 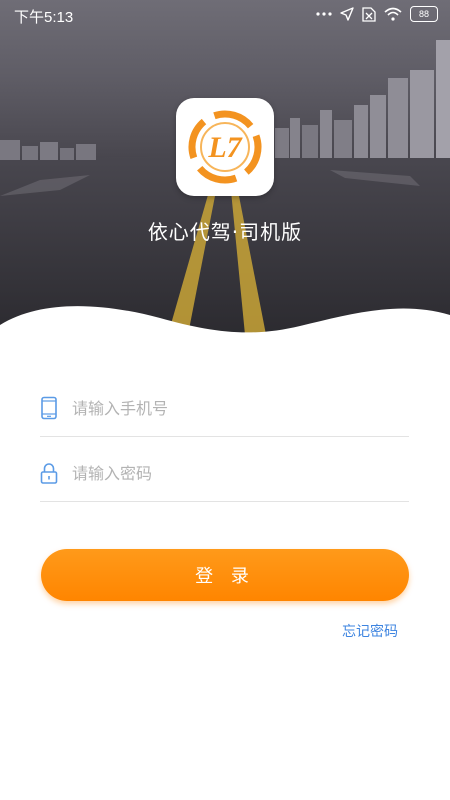 I want to click on phone-field, so click(x=224, y=406).